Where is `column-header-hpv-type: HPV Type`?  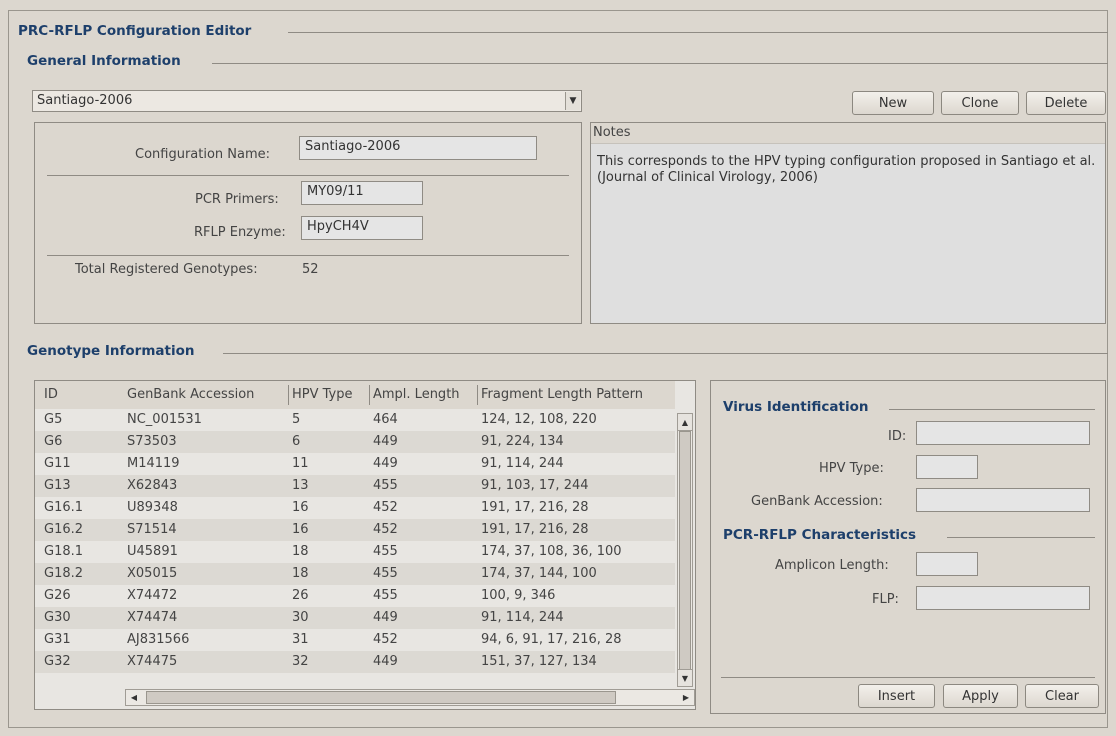 column-header-hpv-type: HPV Type is located at coordinates (322, 394).